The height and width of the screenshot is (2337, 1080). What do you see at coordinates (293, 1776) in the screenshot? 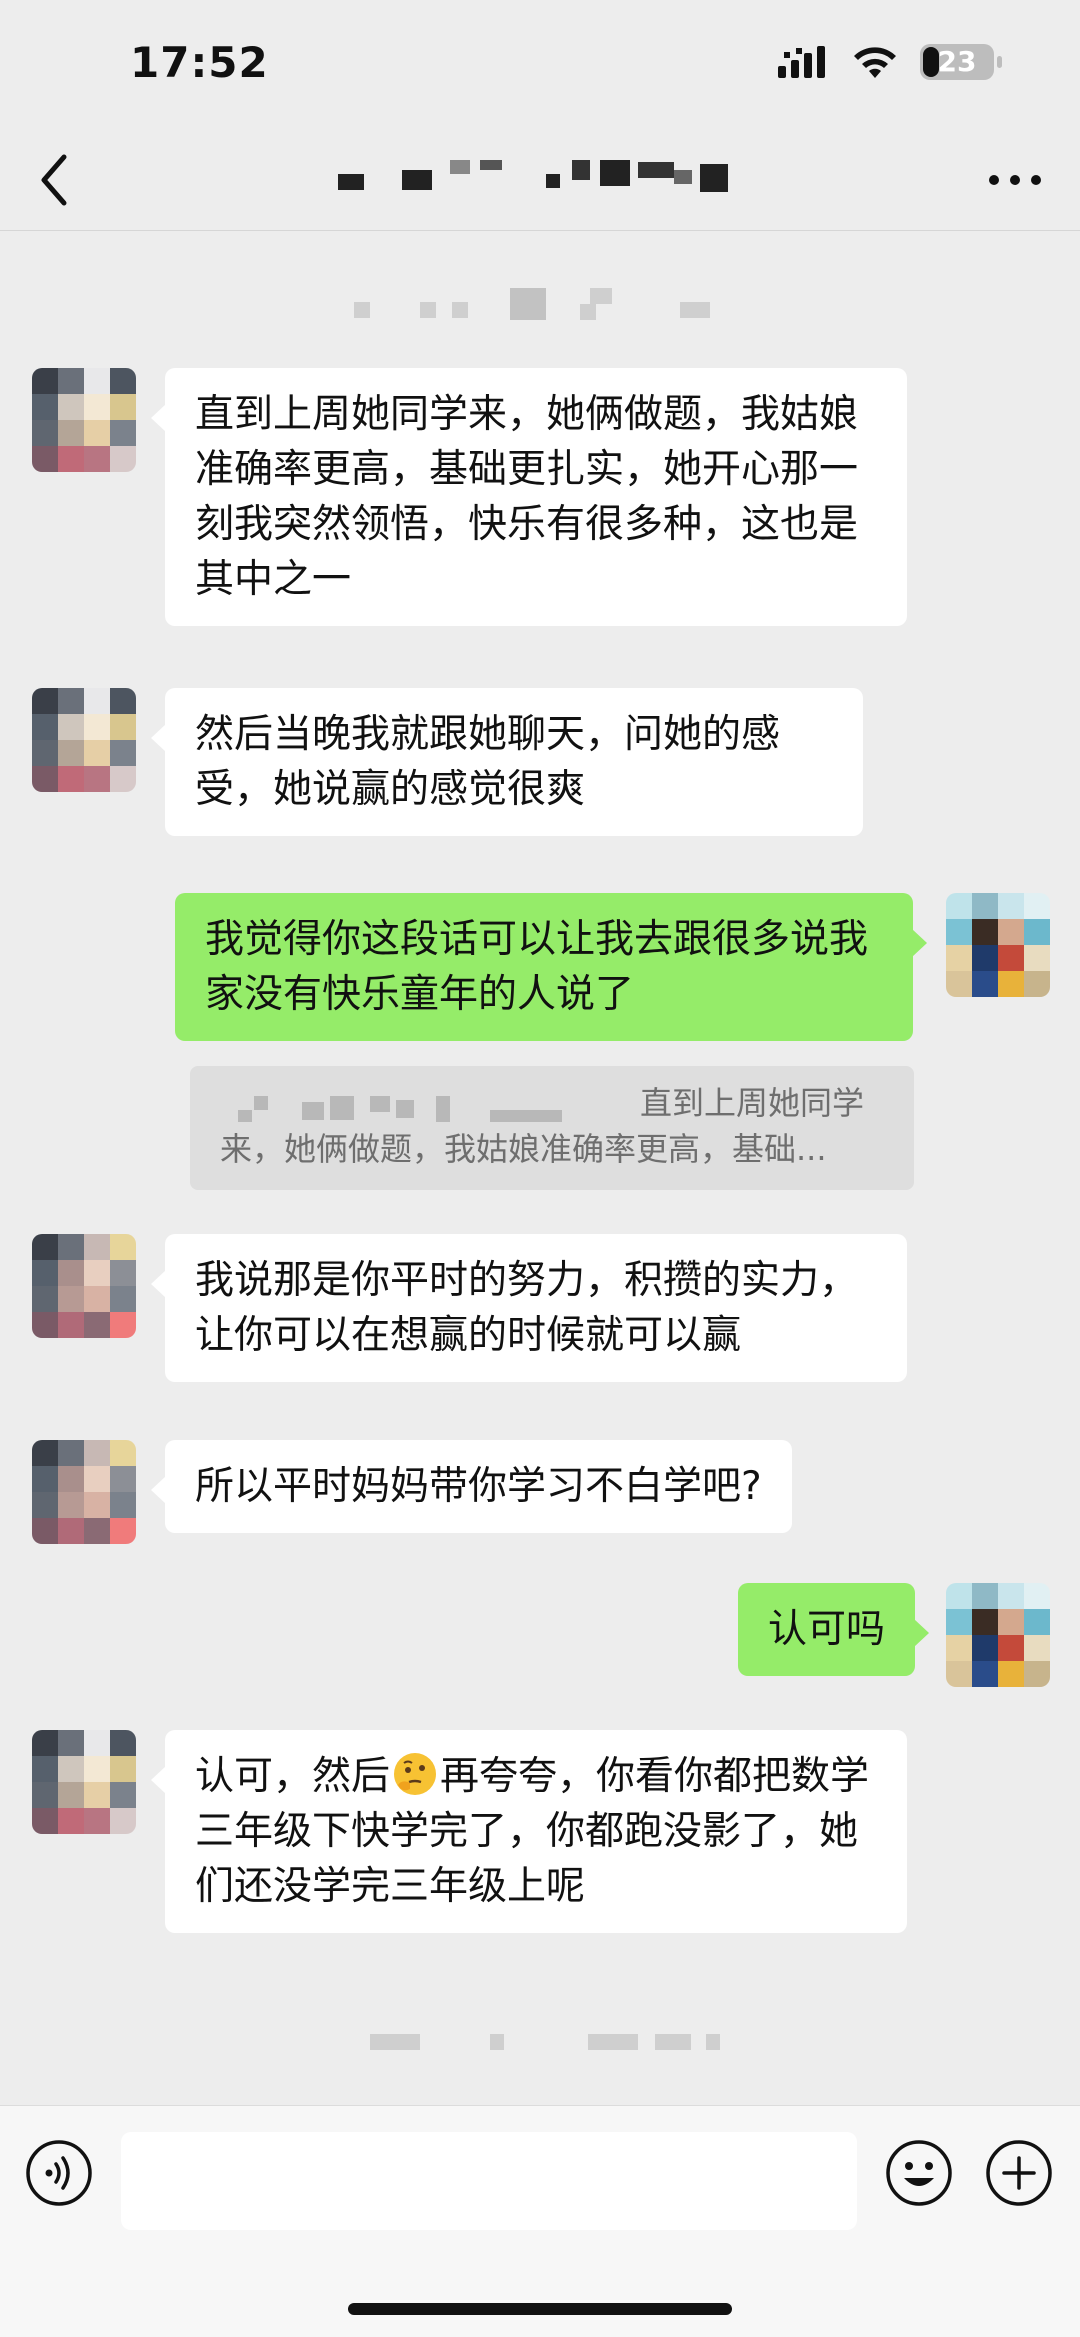
I see `message-text: 认可，然后` at bounding box center [293, 1776].